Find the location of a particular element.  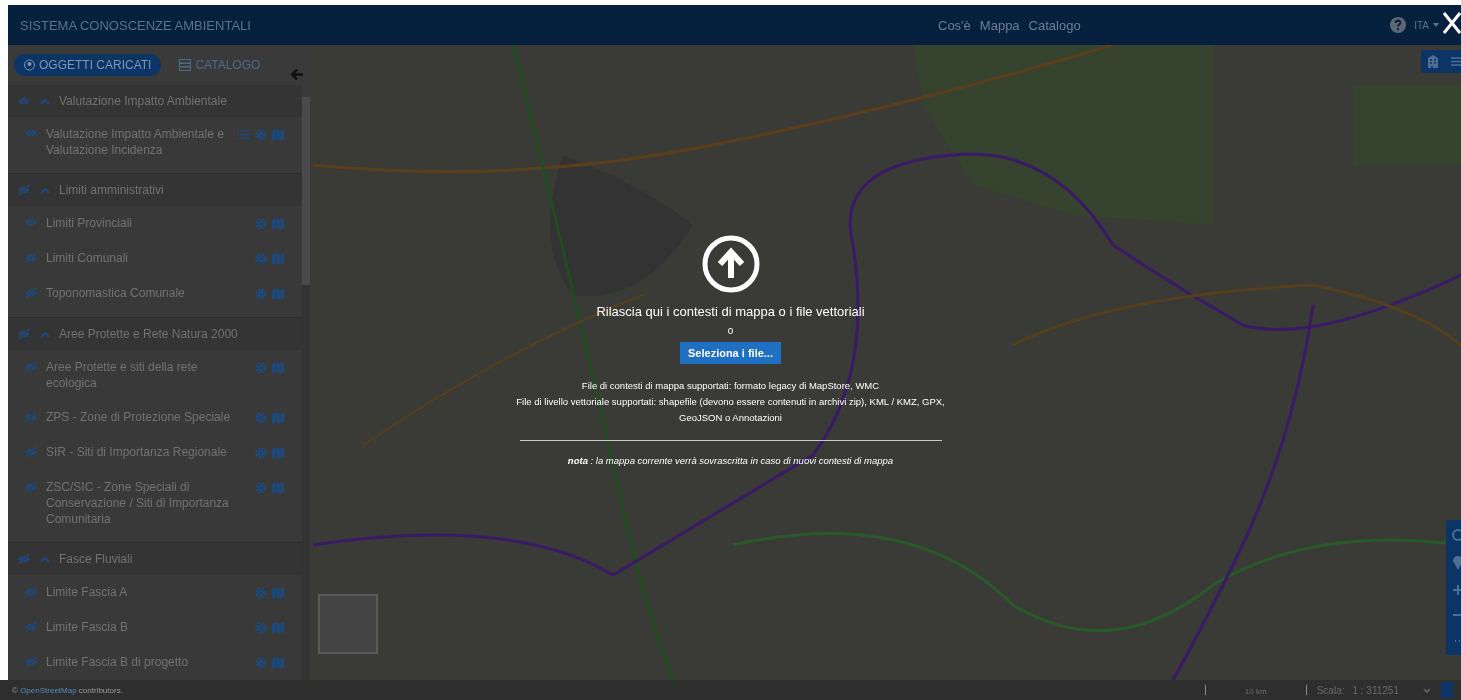

location-icon is located at coordinates (29, 65).